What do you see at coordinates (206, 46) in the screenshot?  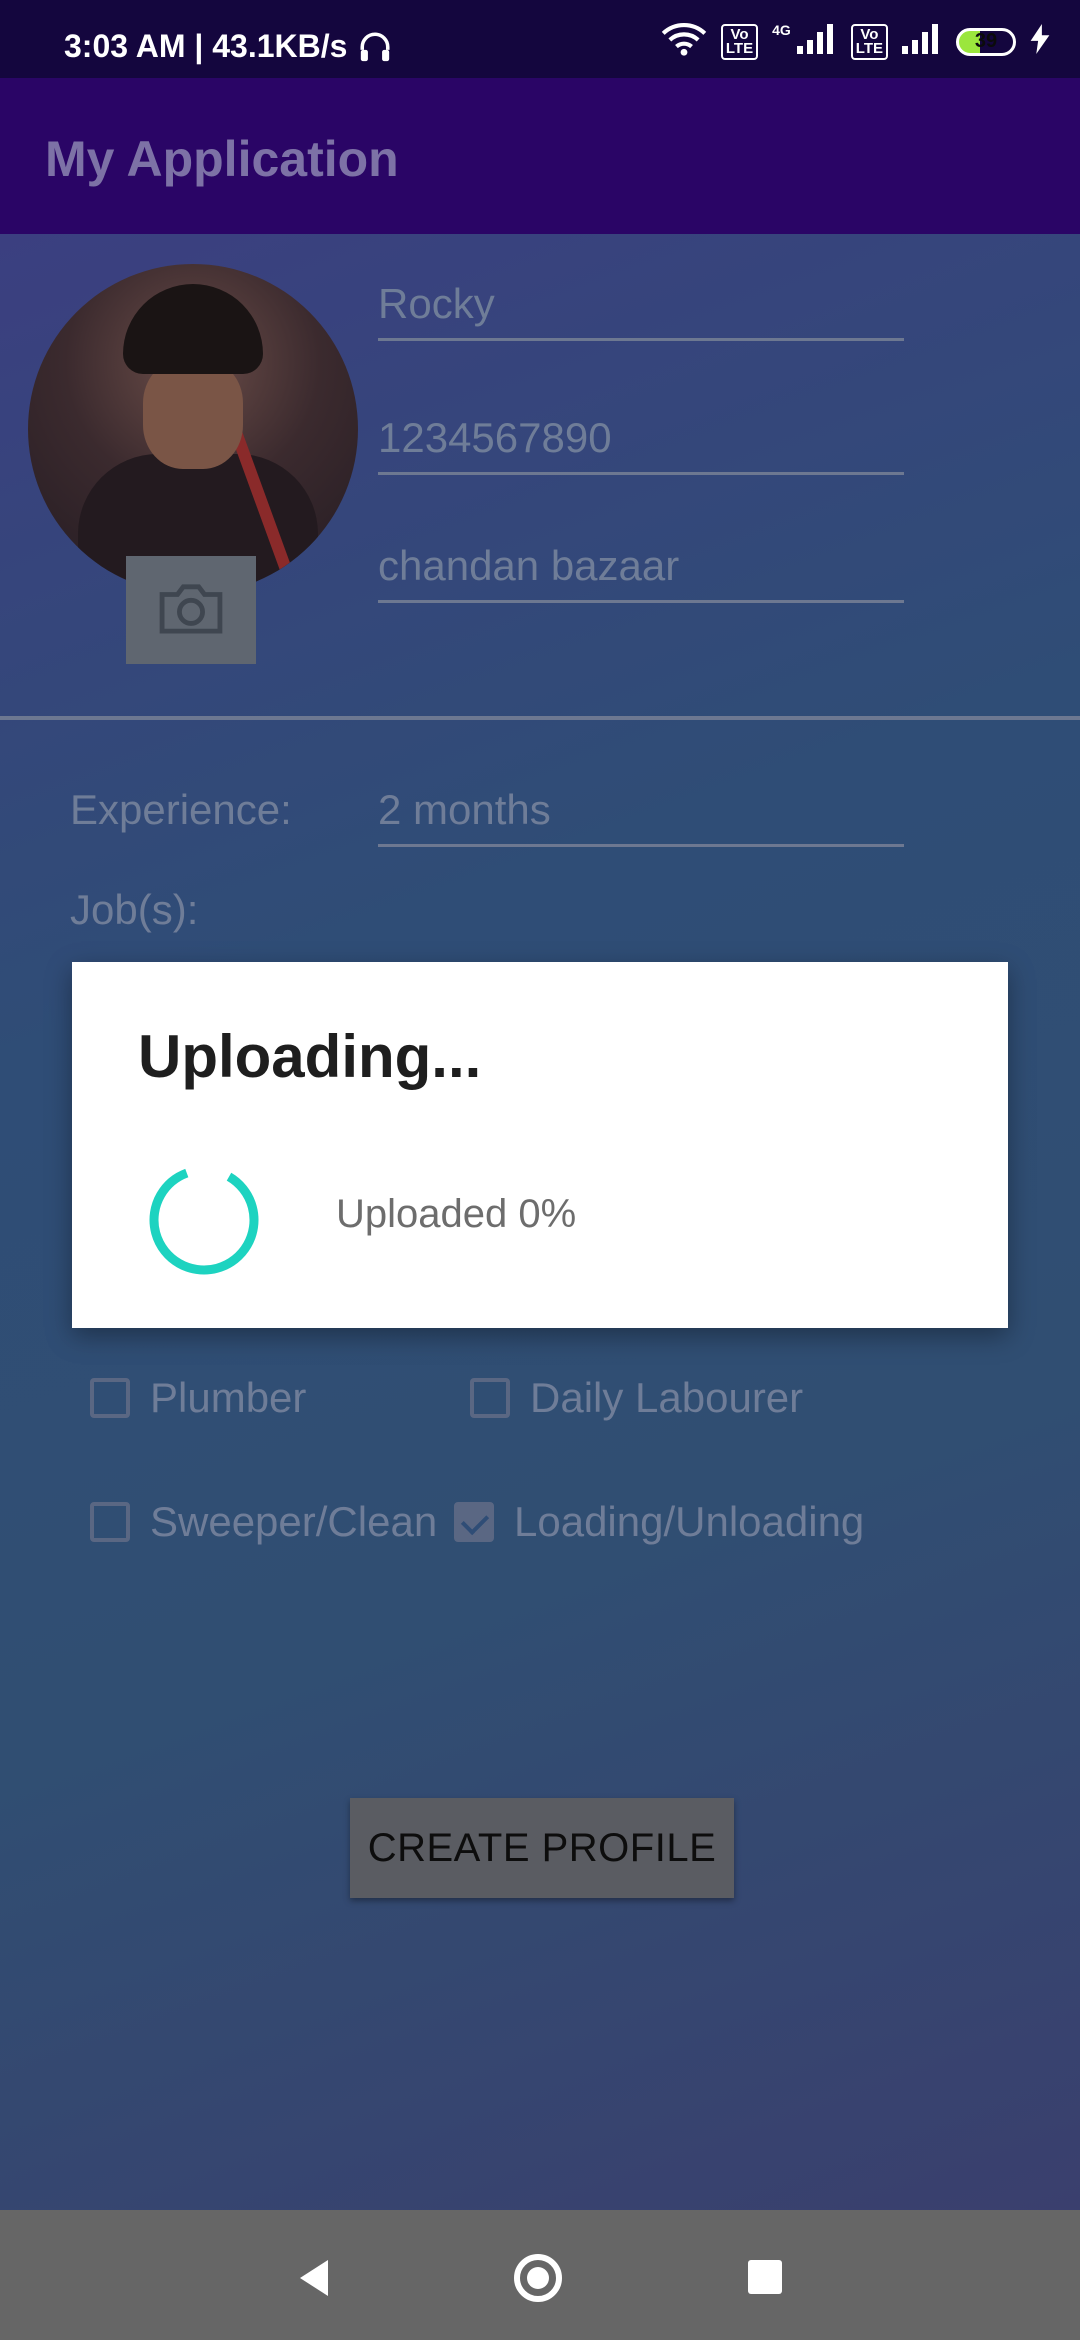 I see `status-time: 3:03 AM | 43.1KB/s` at bounding box center [206, 46].